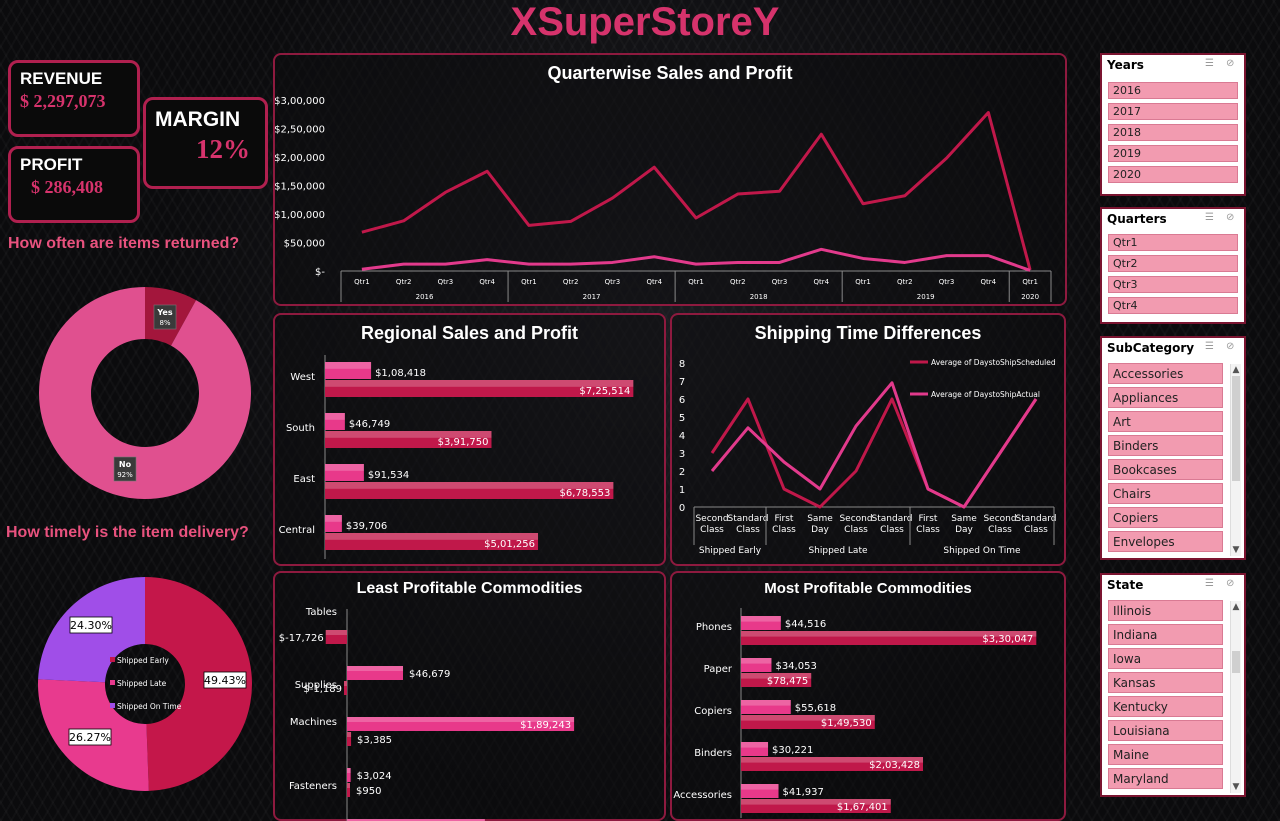  What do you see at coordinates (74, 184) in the screenshot?
I see `profit-card: PROFIT $ 286,408` at bounding box center [74, 184].